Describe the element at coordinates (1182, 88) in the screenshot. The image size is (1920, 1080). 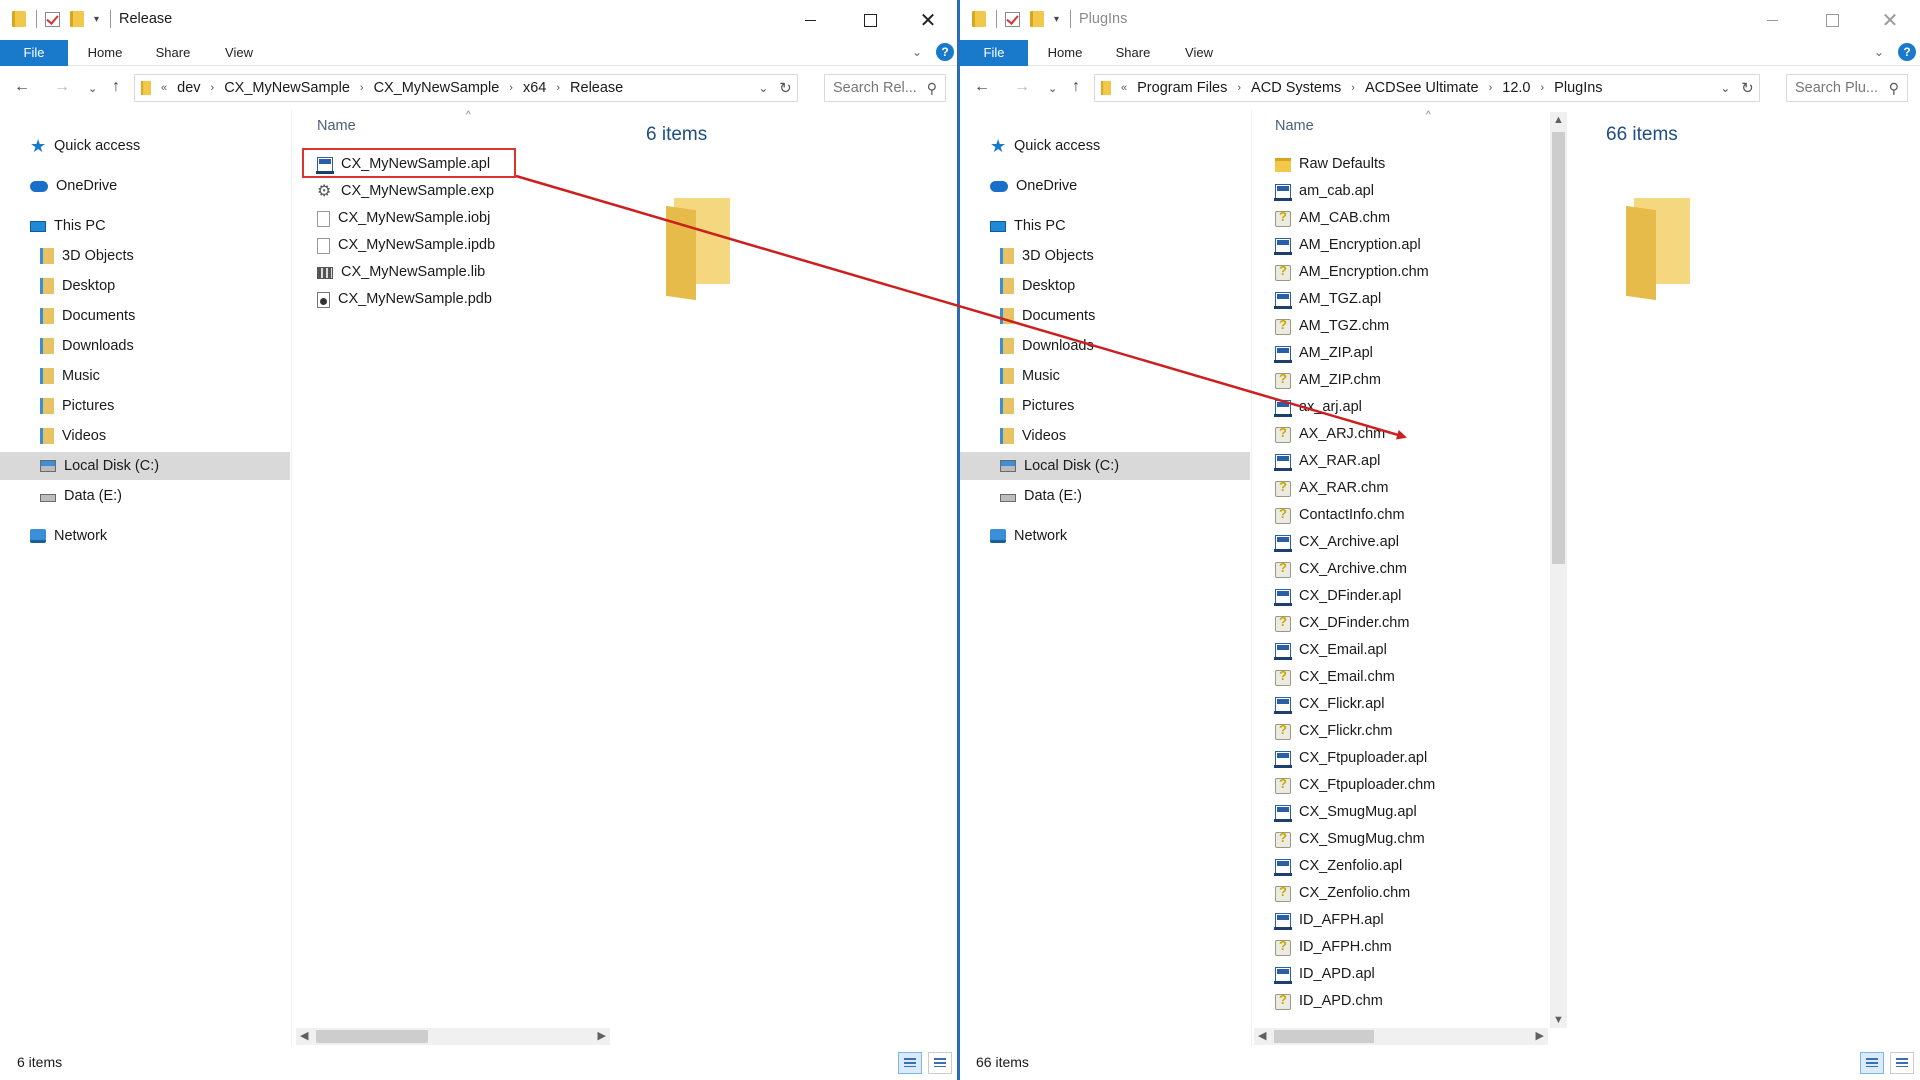
I see `breadcrumb-item: Program Files` at that location.